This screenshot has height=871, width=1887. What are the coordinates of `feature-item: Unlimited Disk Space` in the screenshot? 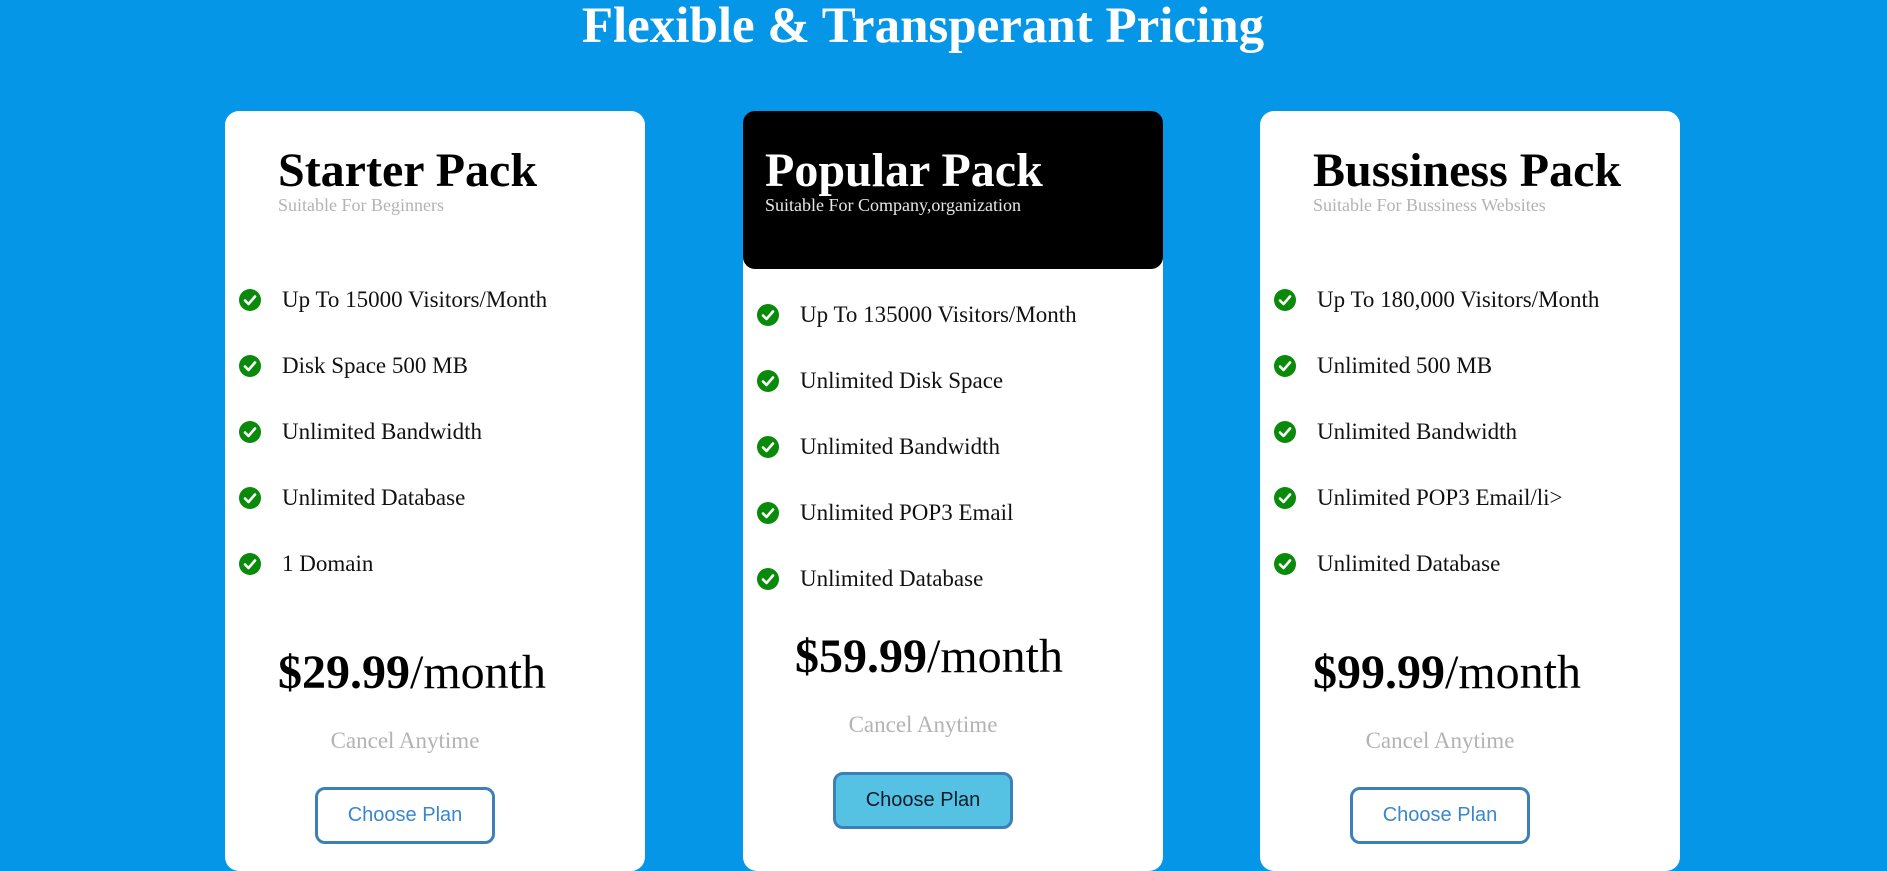 It's located at (917, 397).